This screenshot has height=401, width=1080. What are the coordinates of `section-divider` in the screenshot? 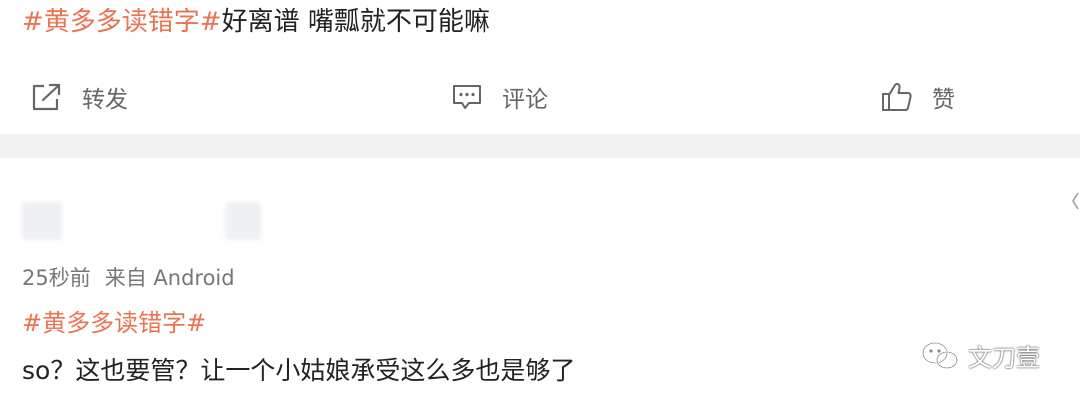 It's located at (540, 146).